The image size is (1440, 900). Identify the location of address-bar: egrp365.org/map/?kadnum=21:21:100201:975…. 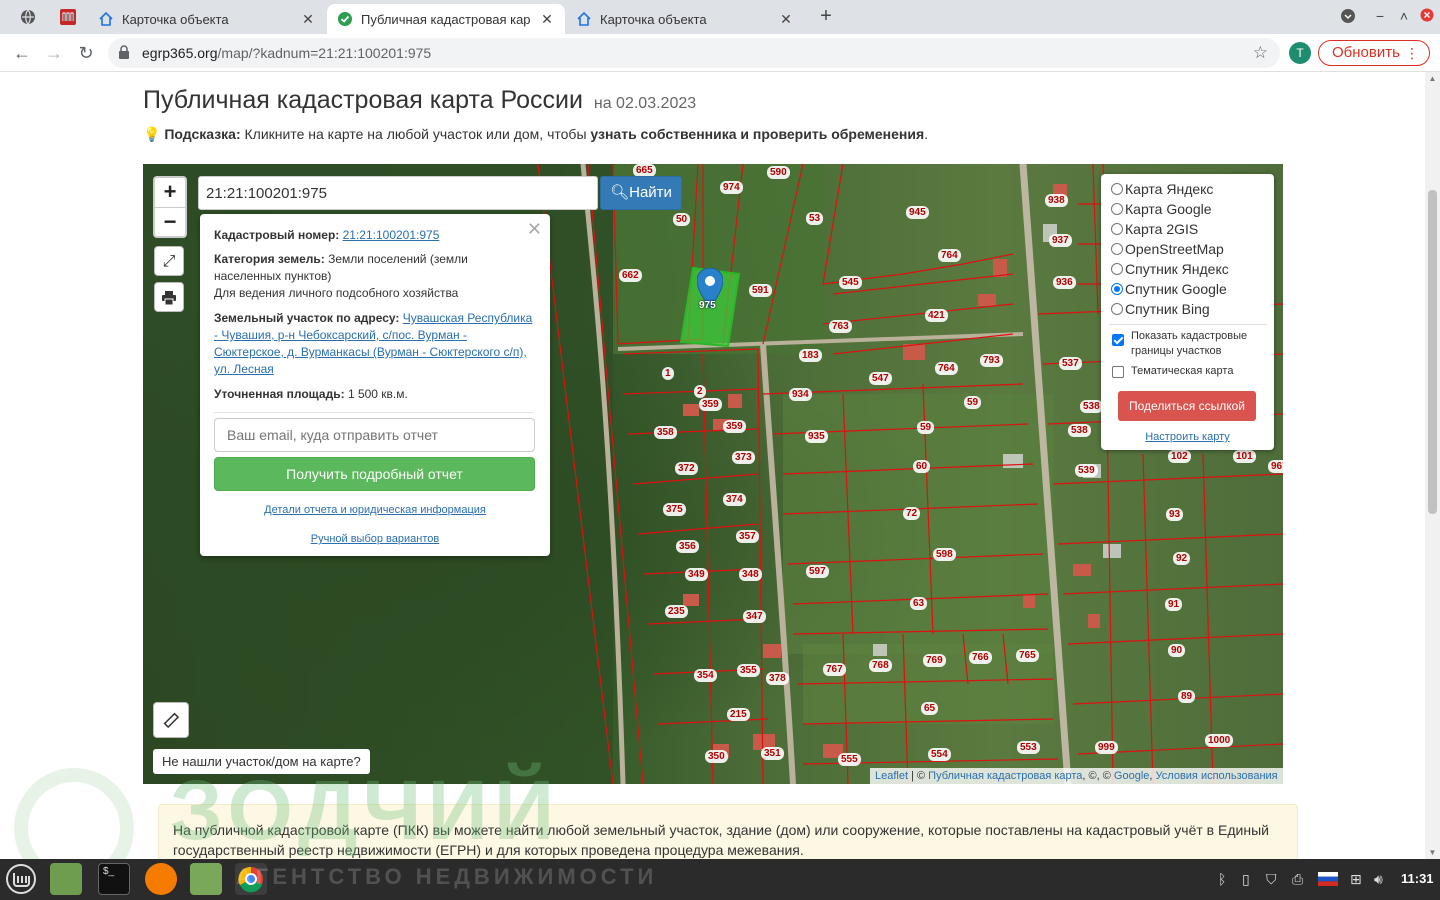
(694, 53).